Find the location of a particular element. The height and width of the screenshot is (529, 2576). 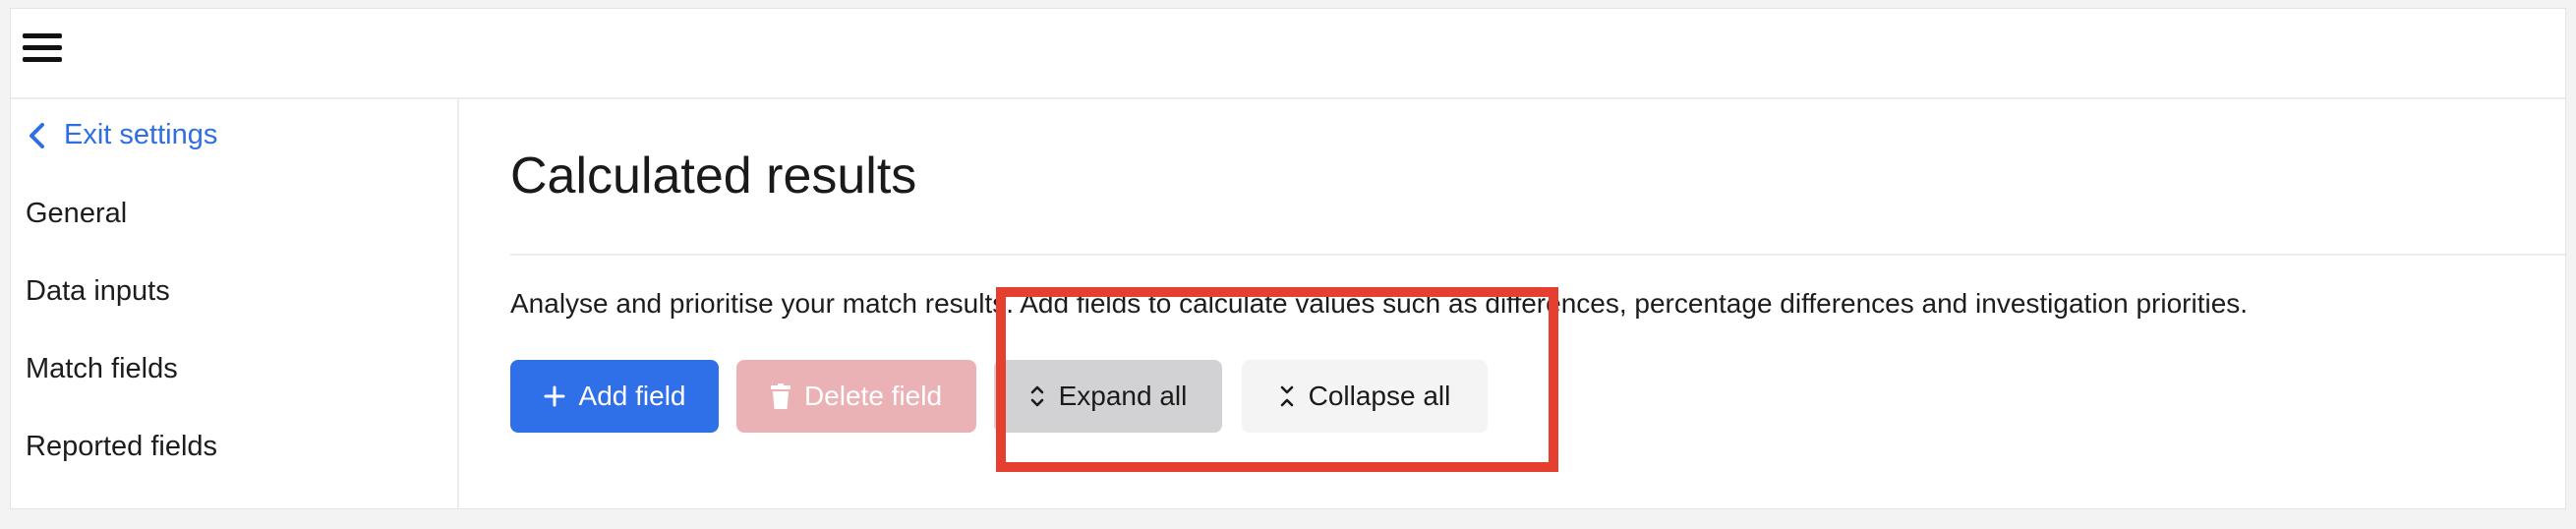

exit-settings-label: Exit settings is located at coordinates (141, 134).